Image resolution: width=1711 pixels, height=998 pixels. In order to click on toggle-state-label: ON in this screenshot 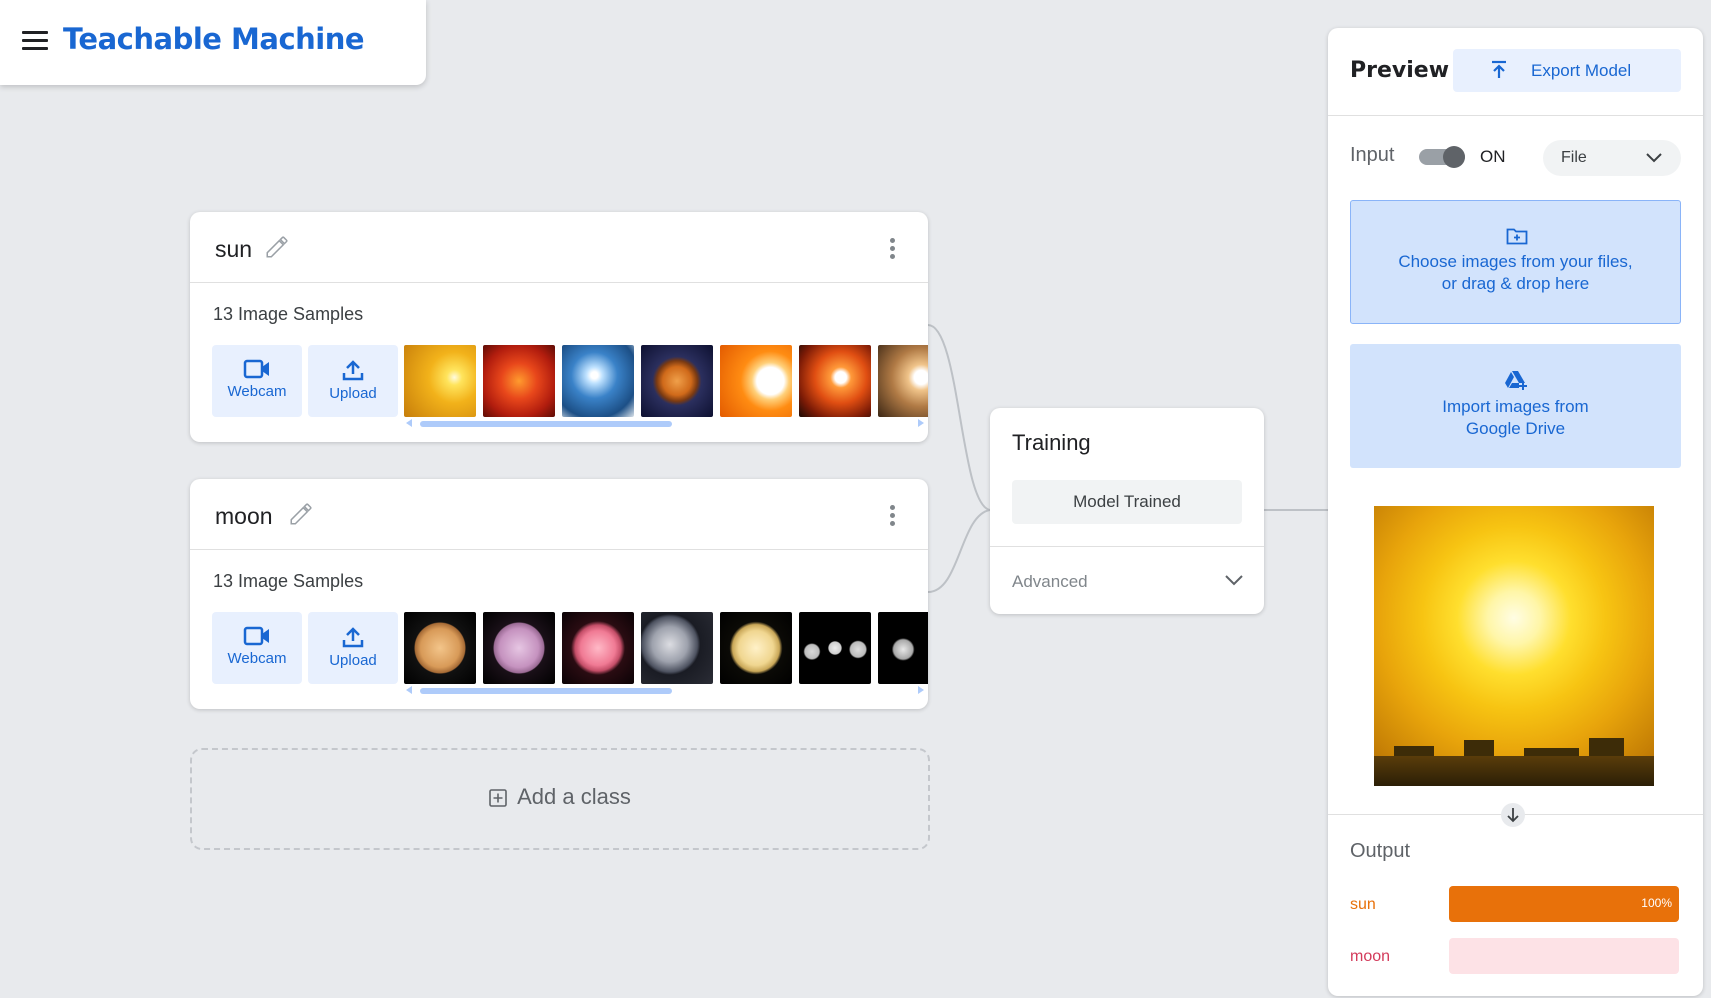, I will do `click(1493, 156)`.